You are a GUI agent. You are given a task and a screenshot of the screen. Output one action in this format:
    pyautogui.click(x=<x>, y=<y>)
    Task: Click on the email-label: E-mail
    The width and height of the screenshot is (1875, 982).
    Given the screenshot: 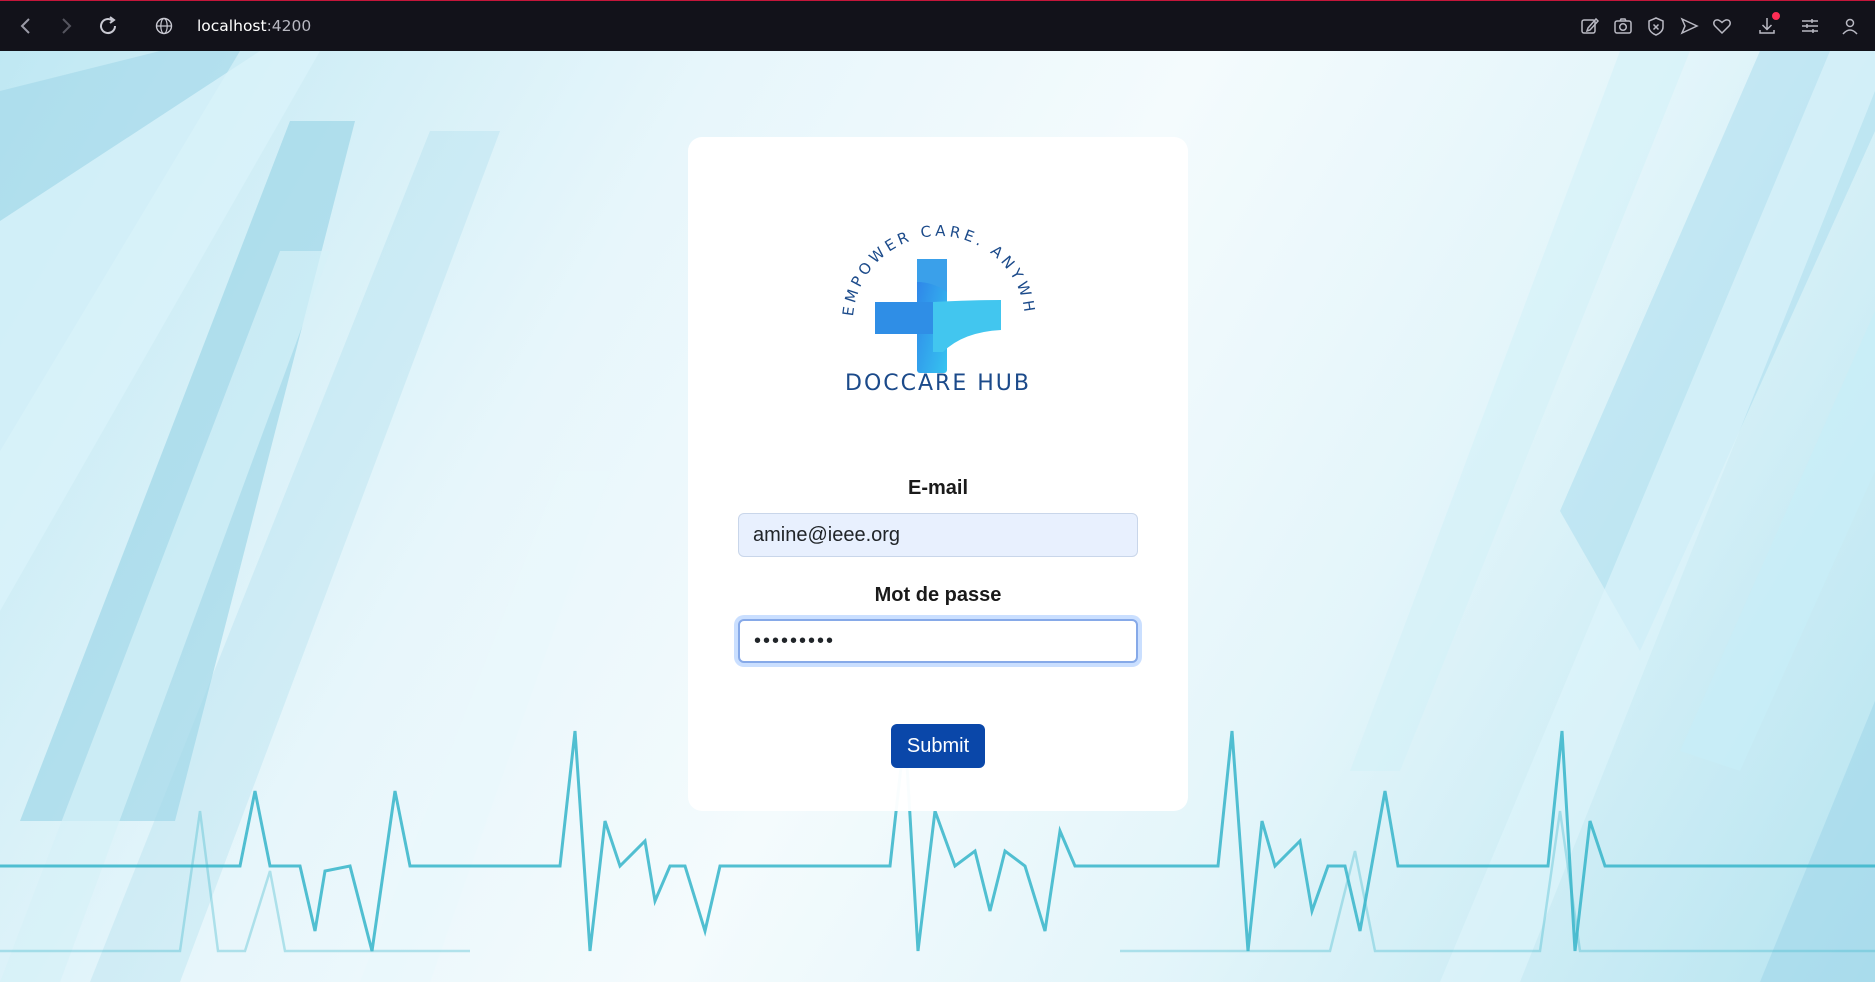 What is the action you would take?
    pyautogui.click(x=938, y=488)
    